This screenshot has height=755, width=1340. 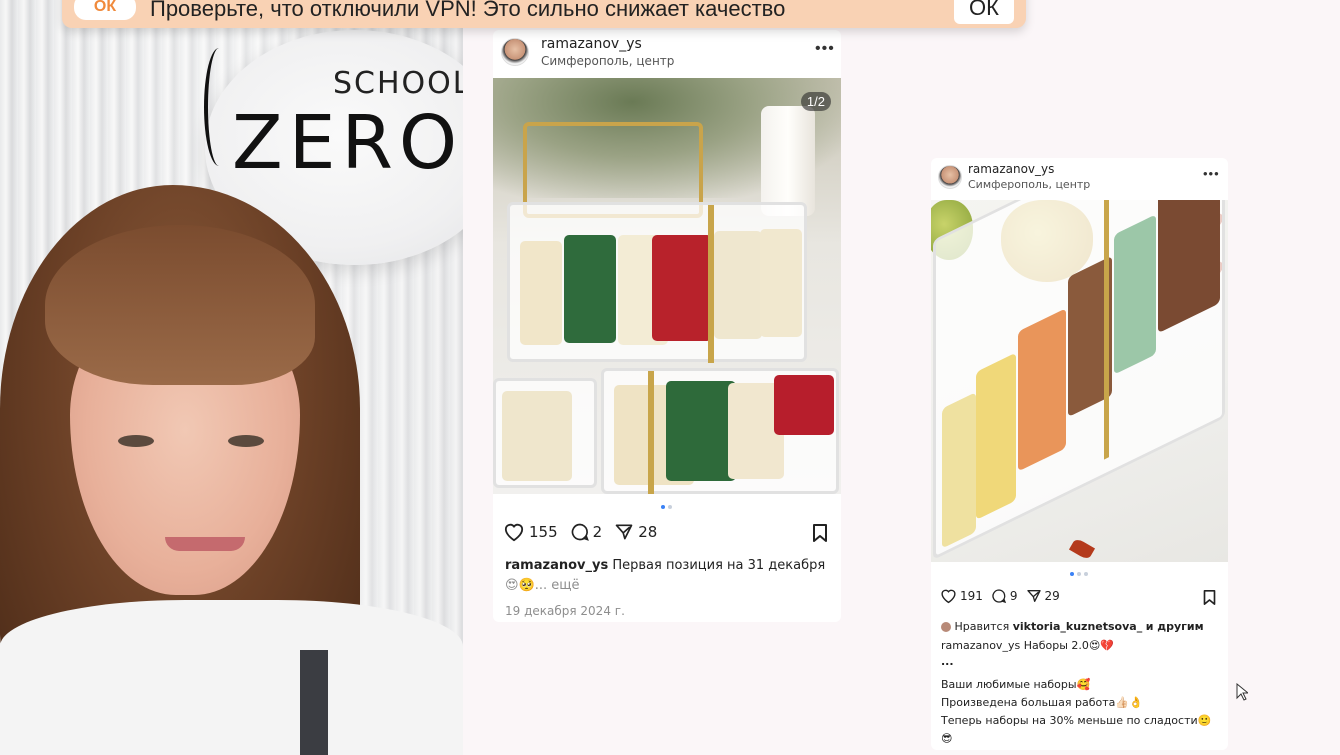 What do you see at coordinates (398, 83) in the screenshot?
I see `logo-school-text: SCHOOL` at bounding box center [398, 83].